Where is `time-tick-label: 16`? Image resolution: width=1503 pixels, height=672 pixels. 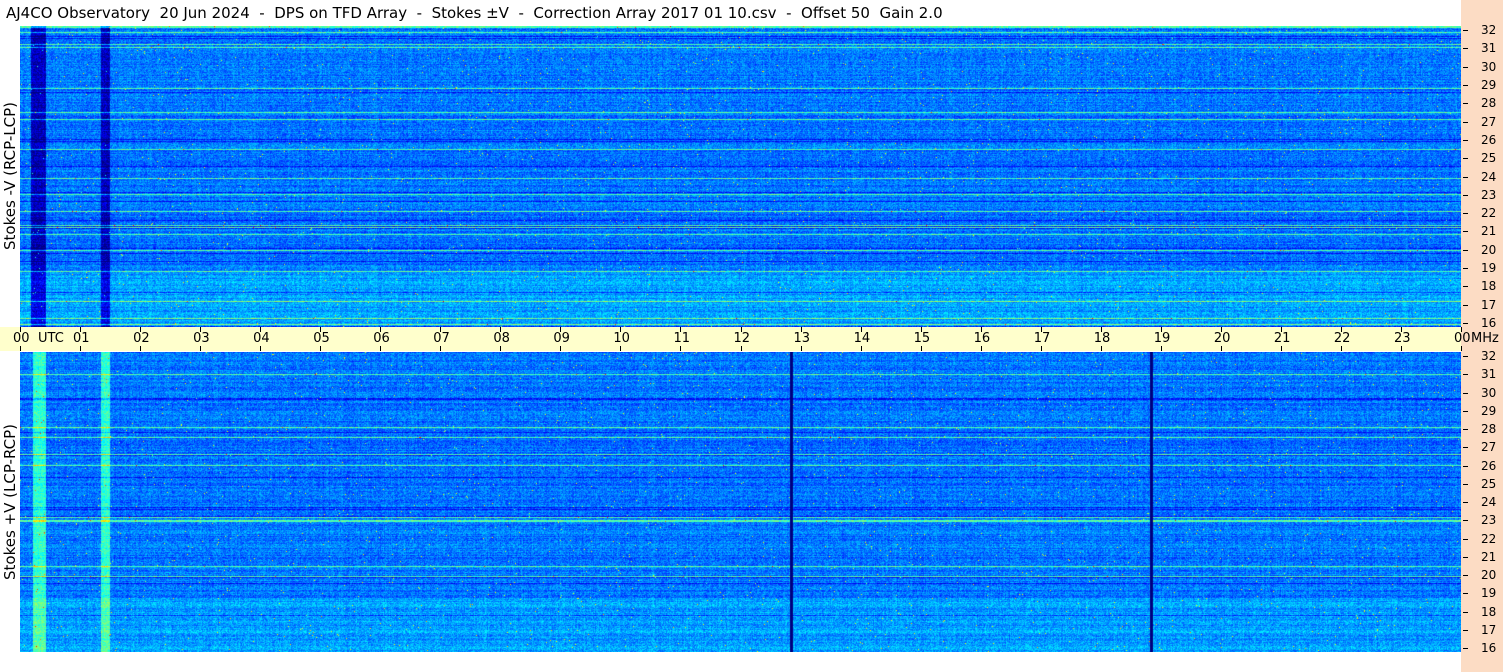 time-tick-label: 16 is located at coordinates (982, 338).